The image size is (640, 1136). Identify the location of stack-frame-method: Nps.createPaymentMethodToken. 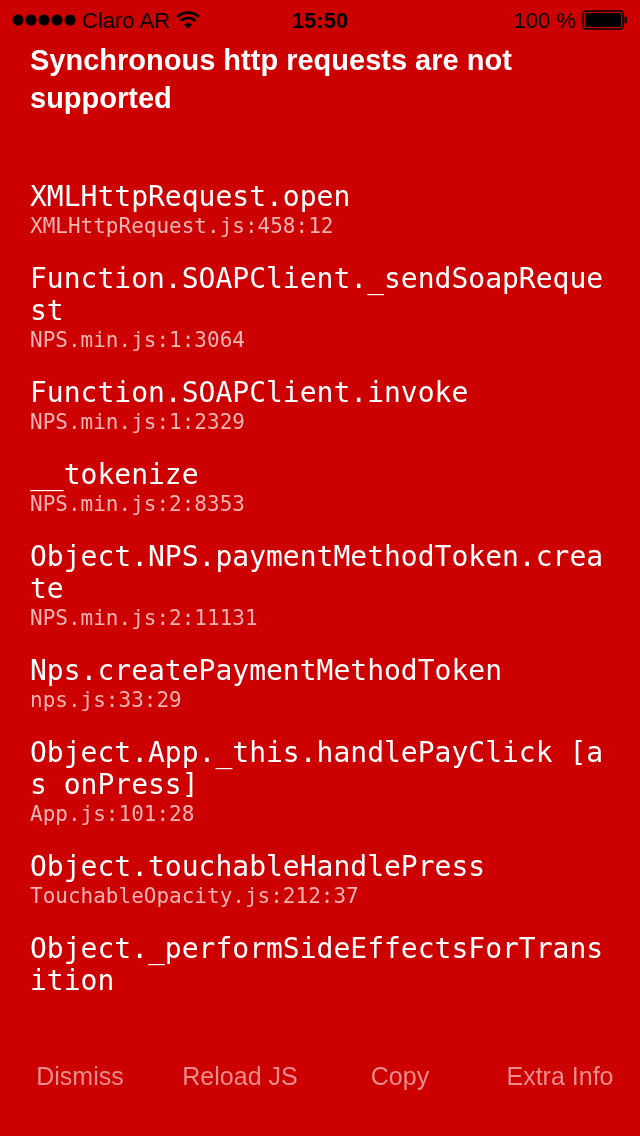
(266, 671).